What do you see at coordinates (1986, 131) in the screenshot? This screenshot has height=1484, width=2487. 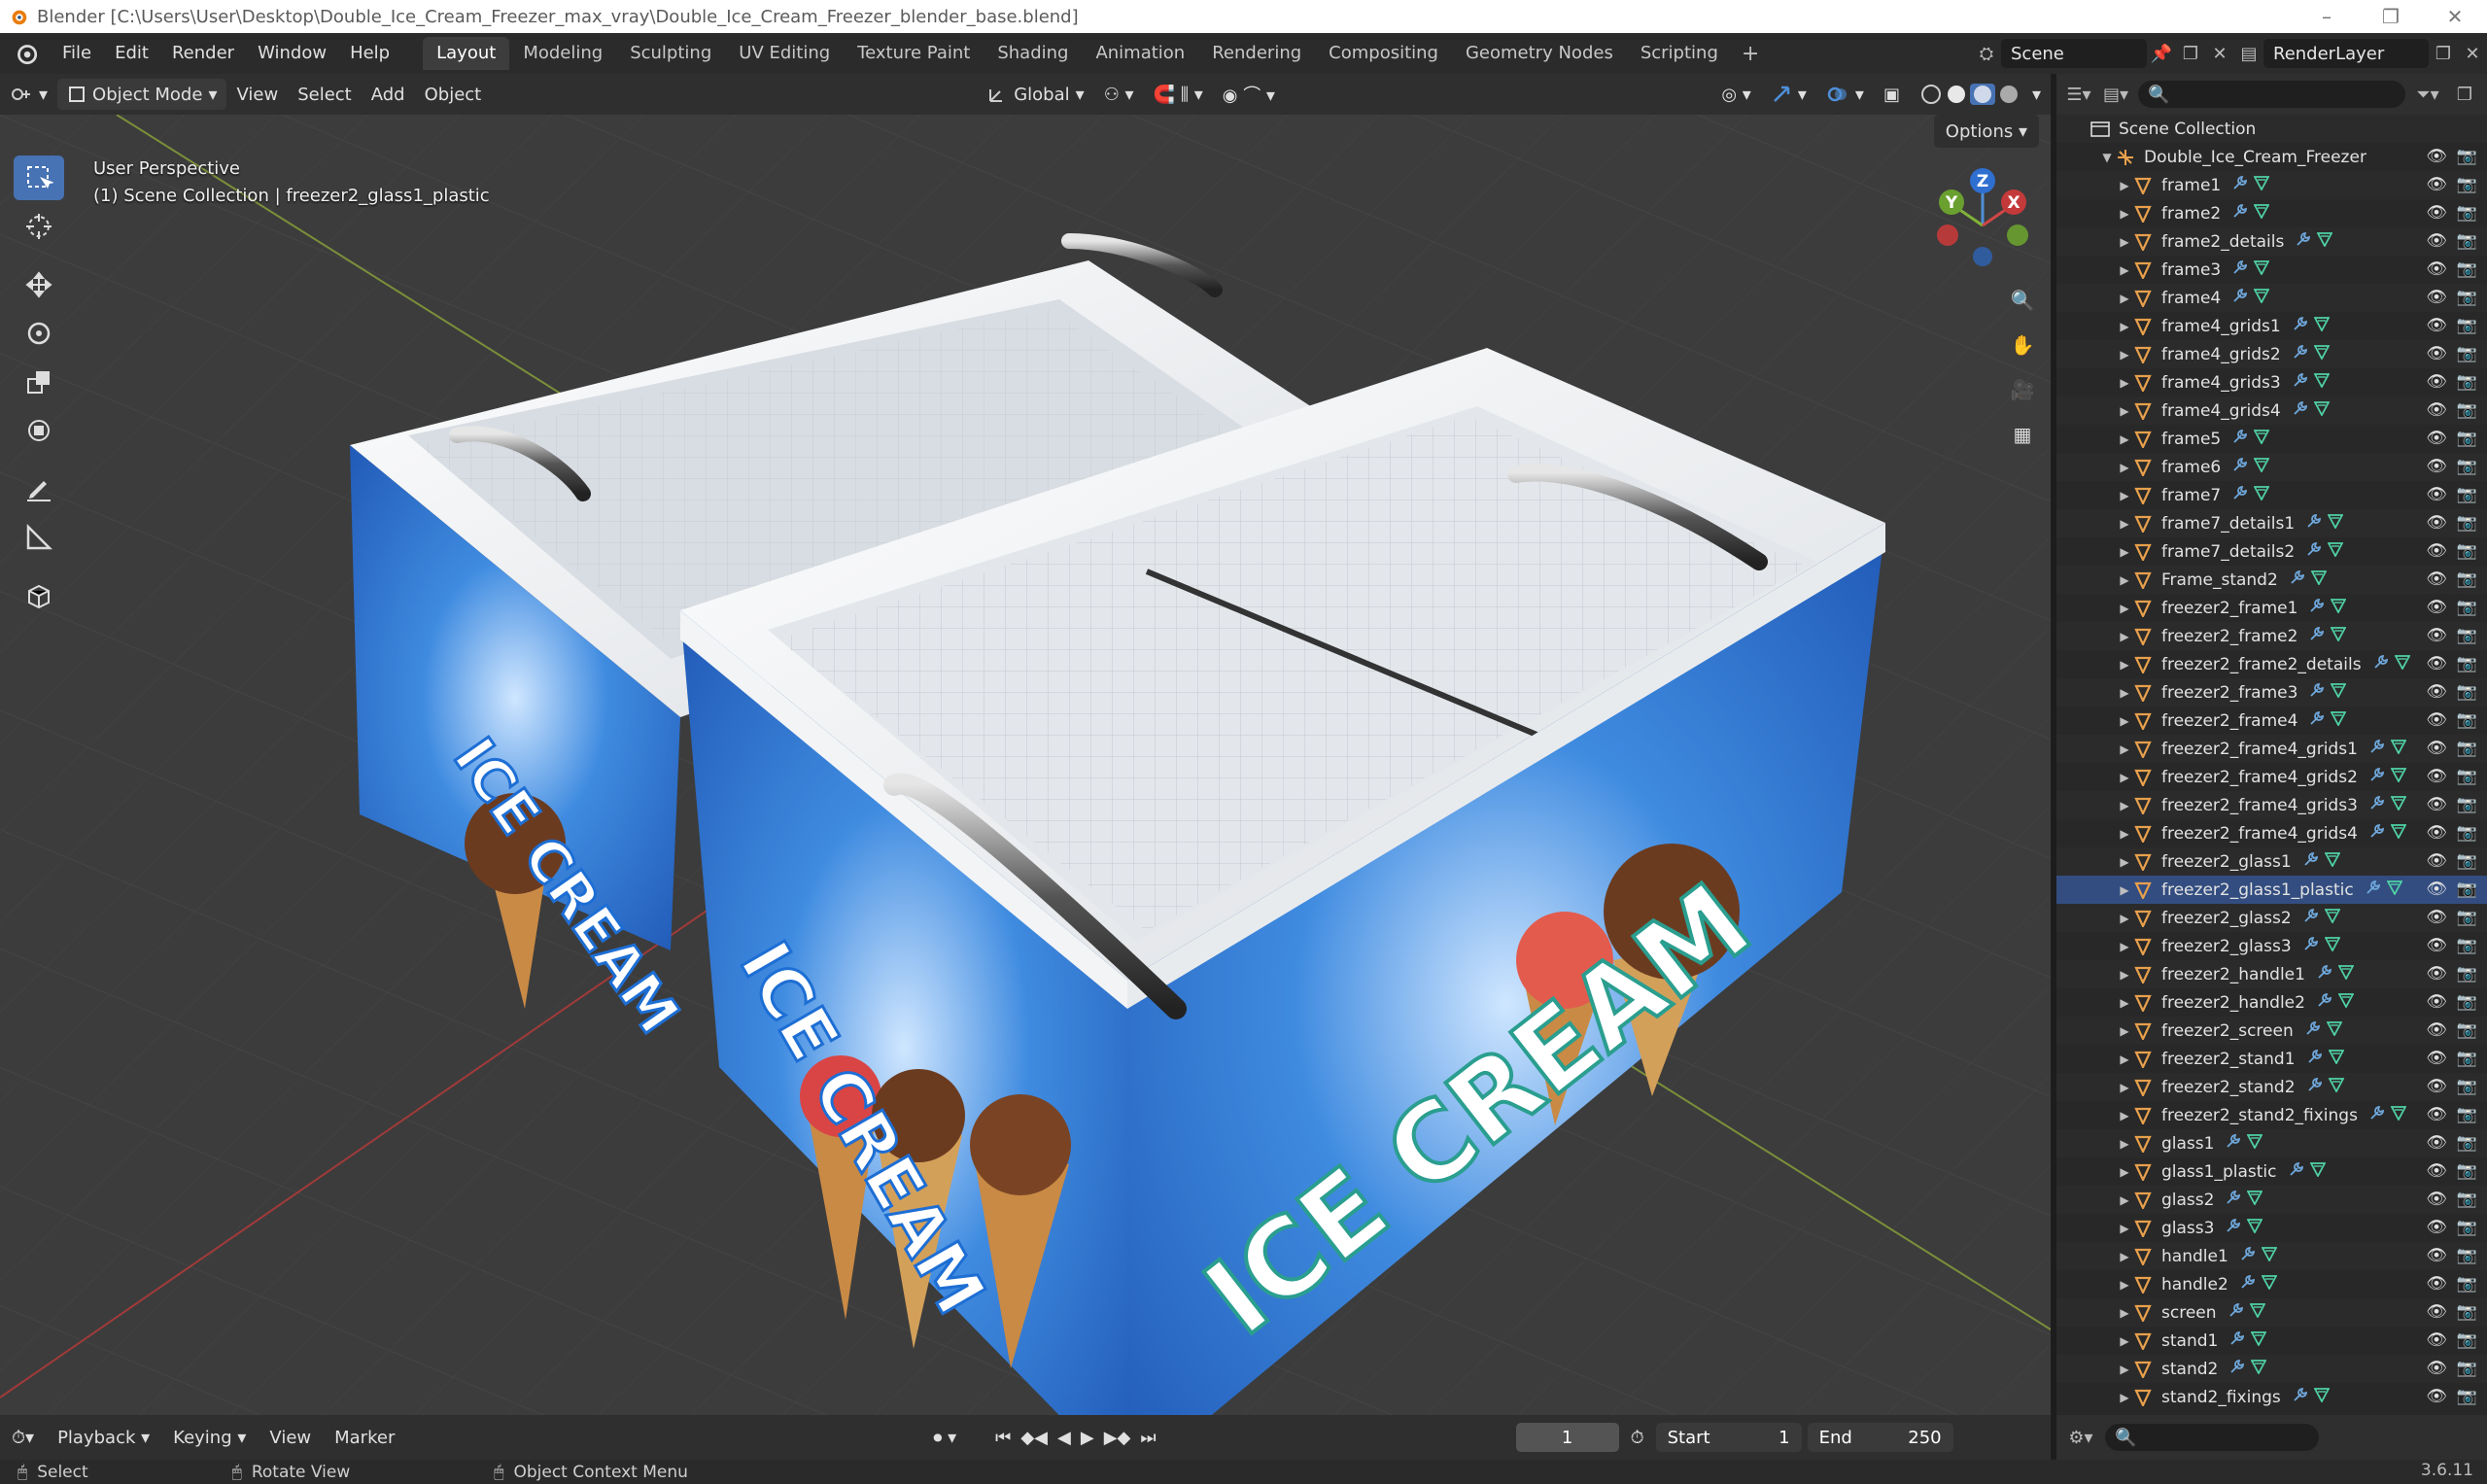 I see `options-button: Options ▾` at bounding box center [1986, 131].